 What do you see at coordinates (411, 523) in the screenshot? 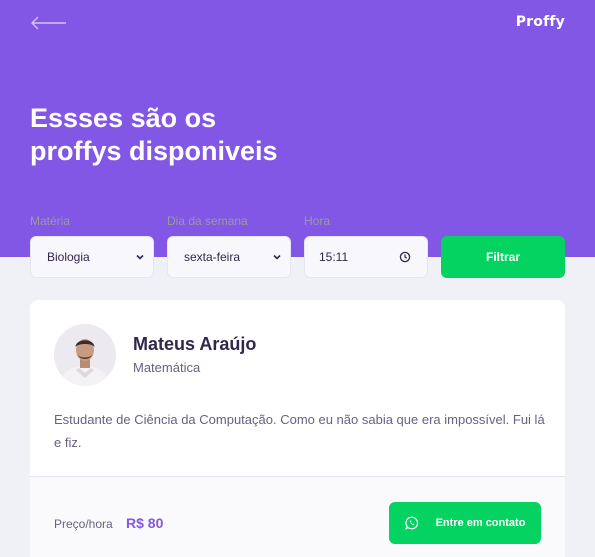
I see `whatsapp-icon` at bounding box center [411, 523].